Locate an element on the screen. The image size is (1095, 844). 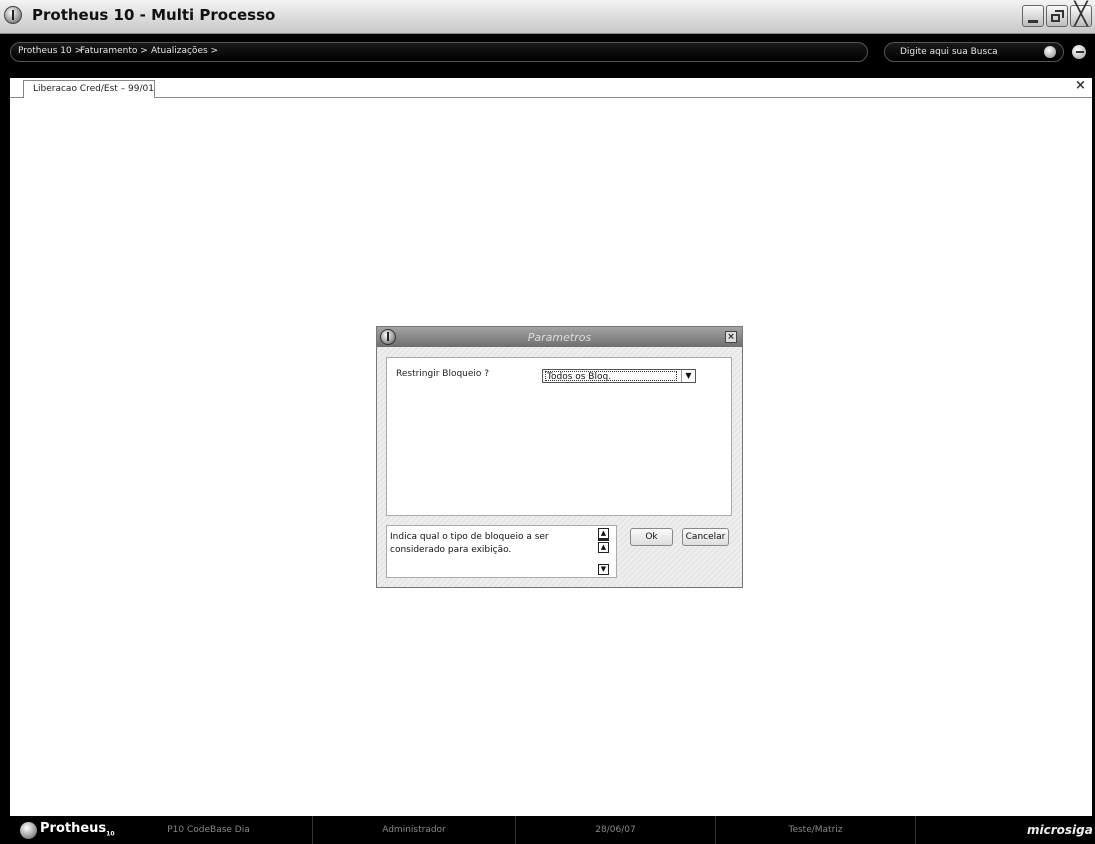
dialog-titlebar: Parametros × is located at coordinates (559, 337).